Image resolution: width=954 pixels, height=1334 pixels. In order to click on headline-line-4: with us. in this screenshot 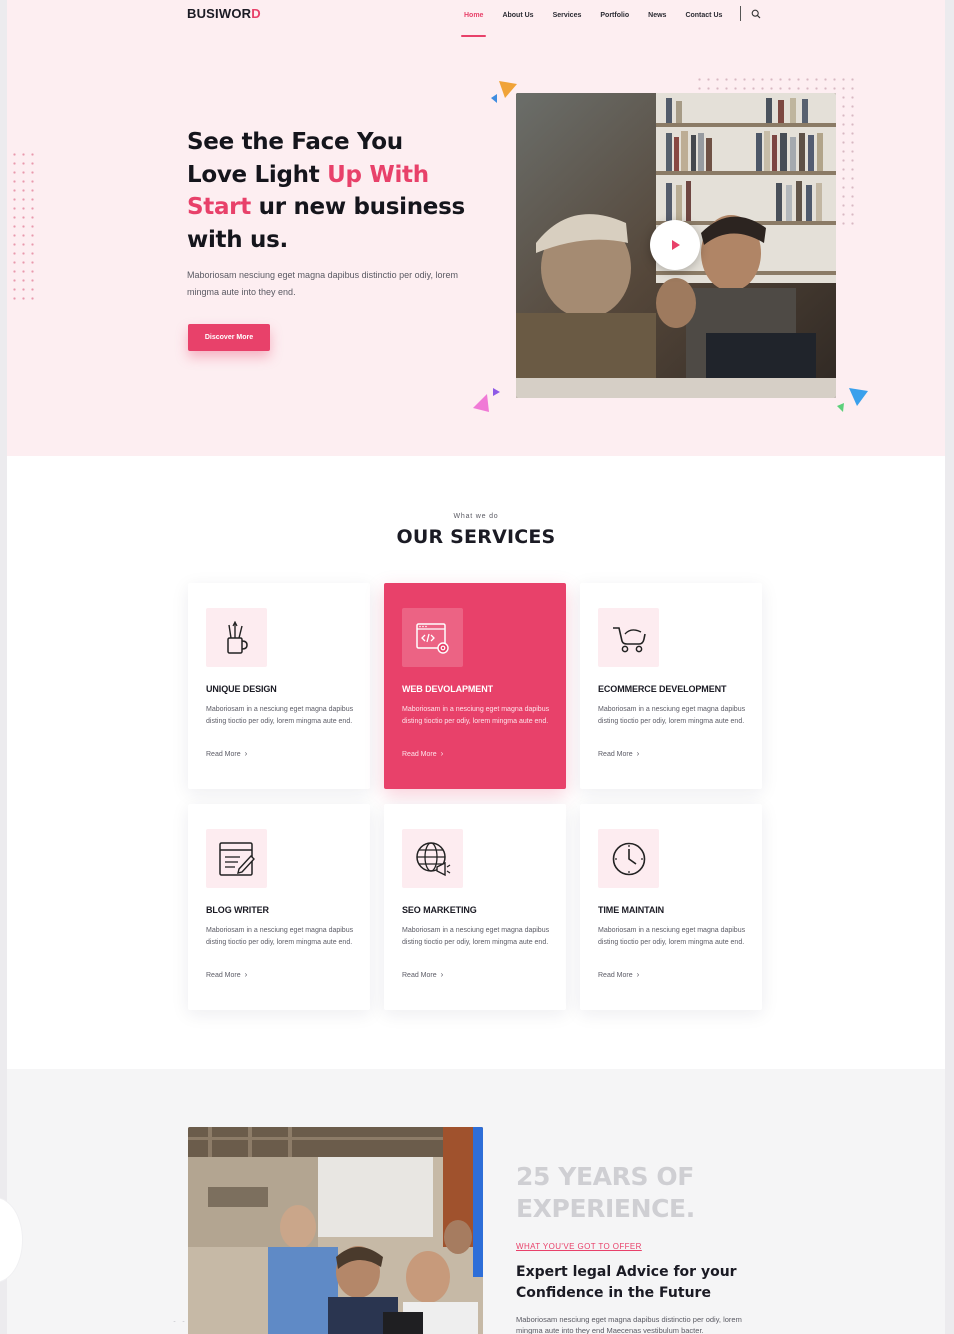, I will do `click(237, 239)`.